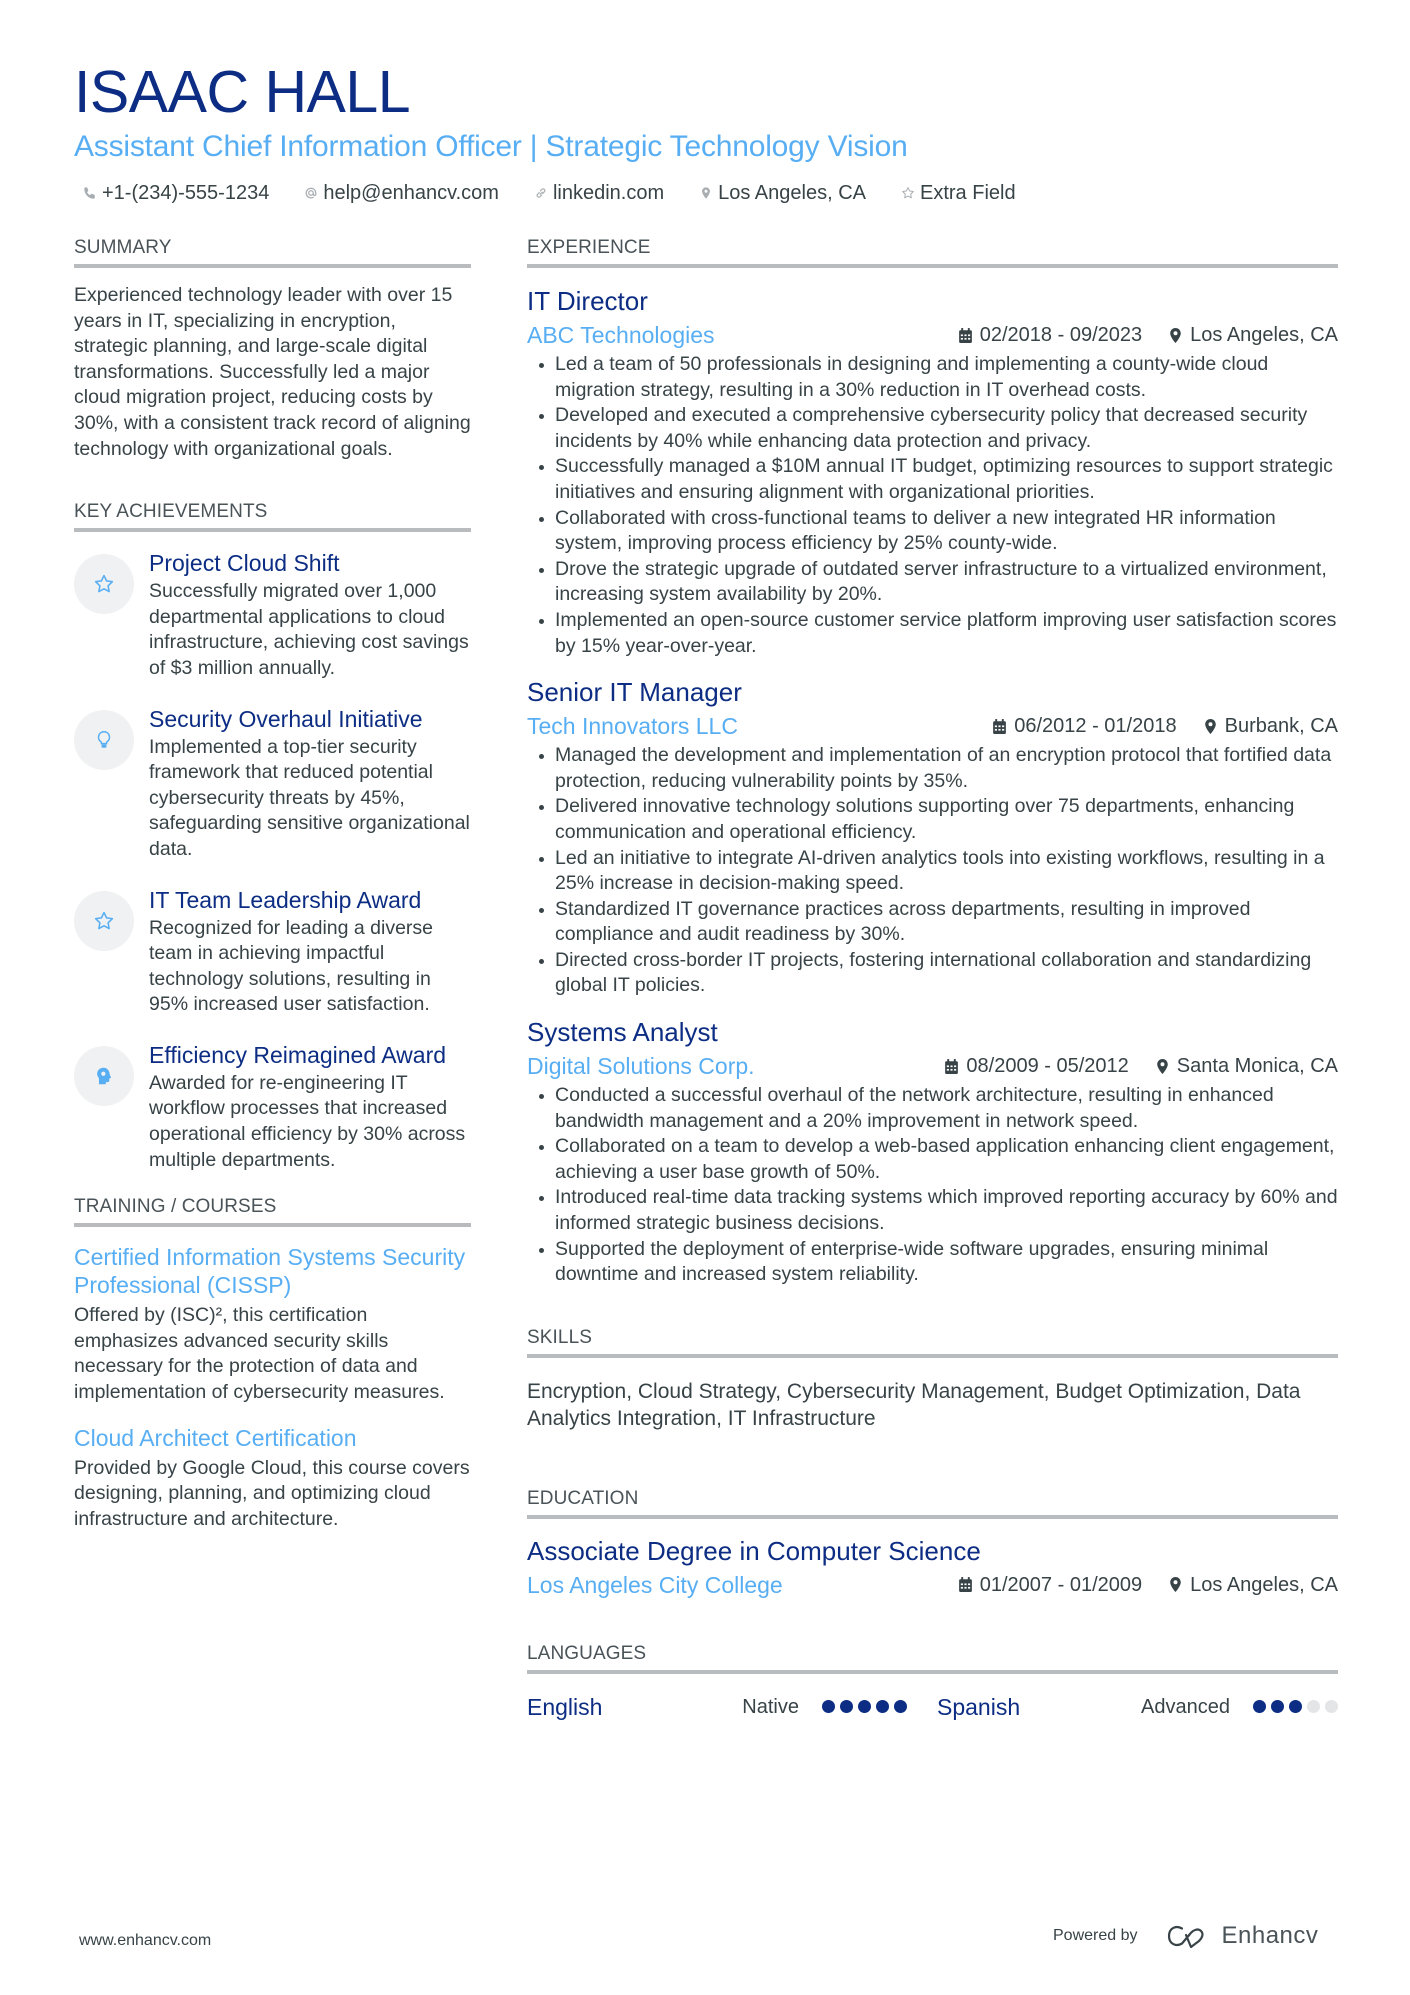  Describe the element at coordinates (272, 252) in the screenshot. I see `section-title-summary: SUMMARY` at that location.